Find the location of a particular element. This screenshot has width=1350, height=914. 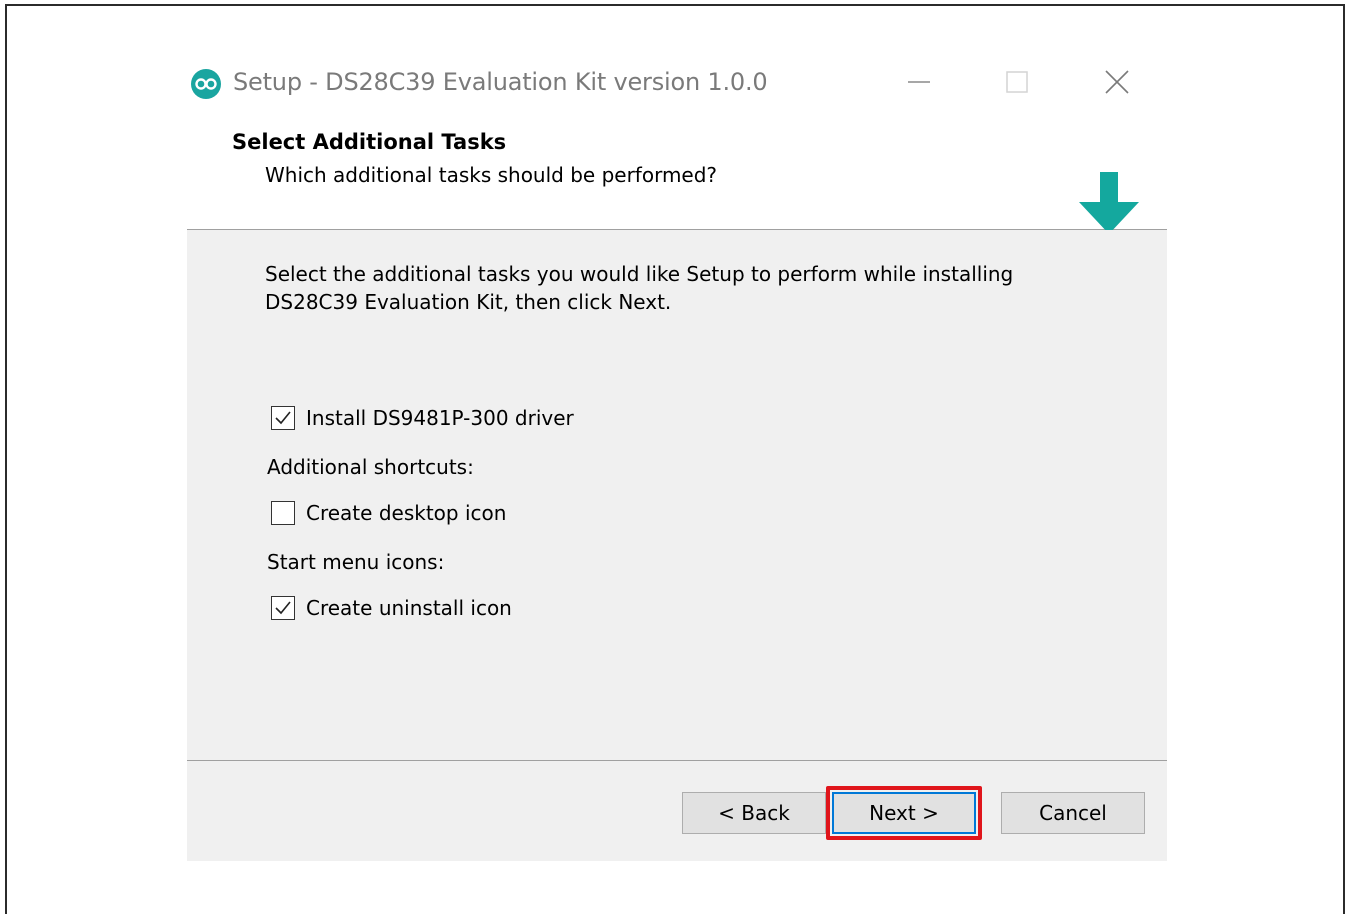

cancel-button: Cancel is located at coordinates (1073, 813).